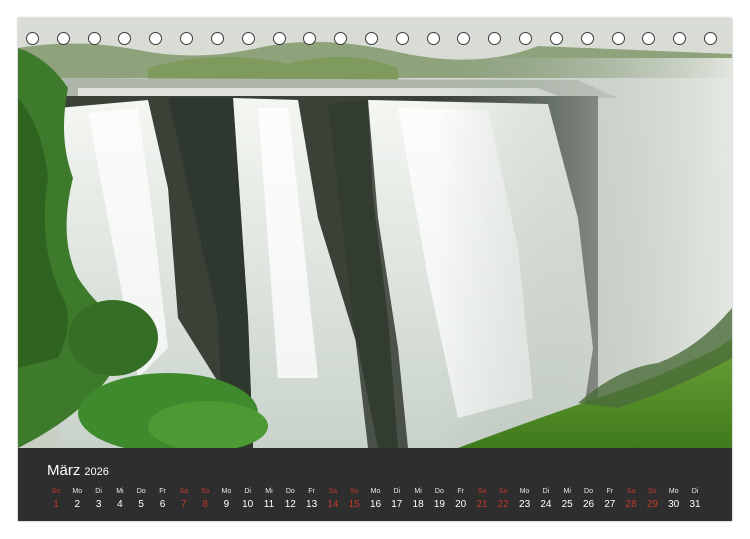 The image size is (750, 539). What do you see at coordinates (567, 504) in the screenshot?
I see `day-number: 25` at bounding box center [567, 504].